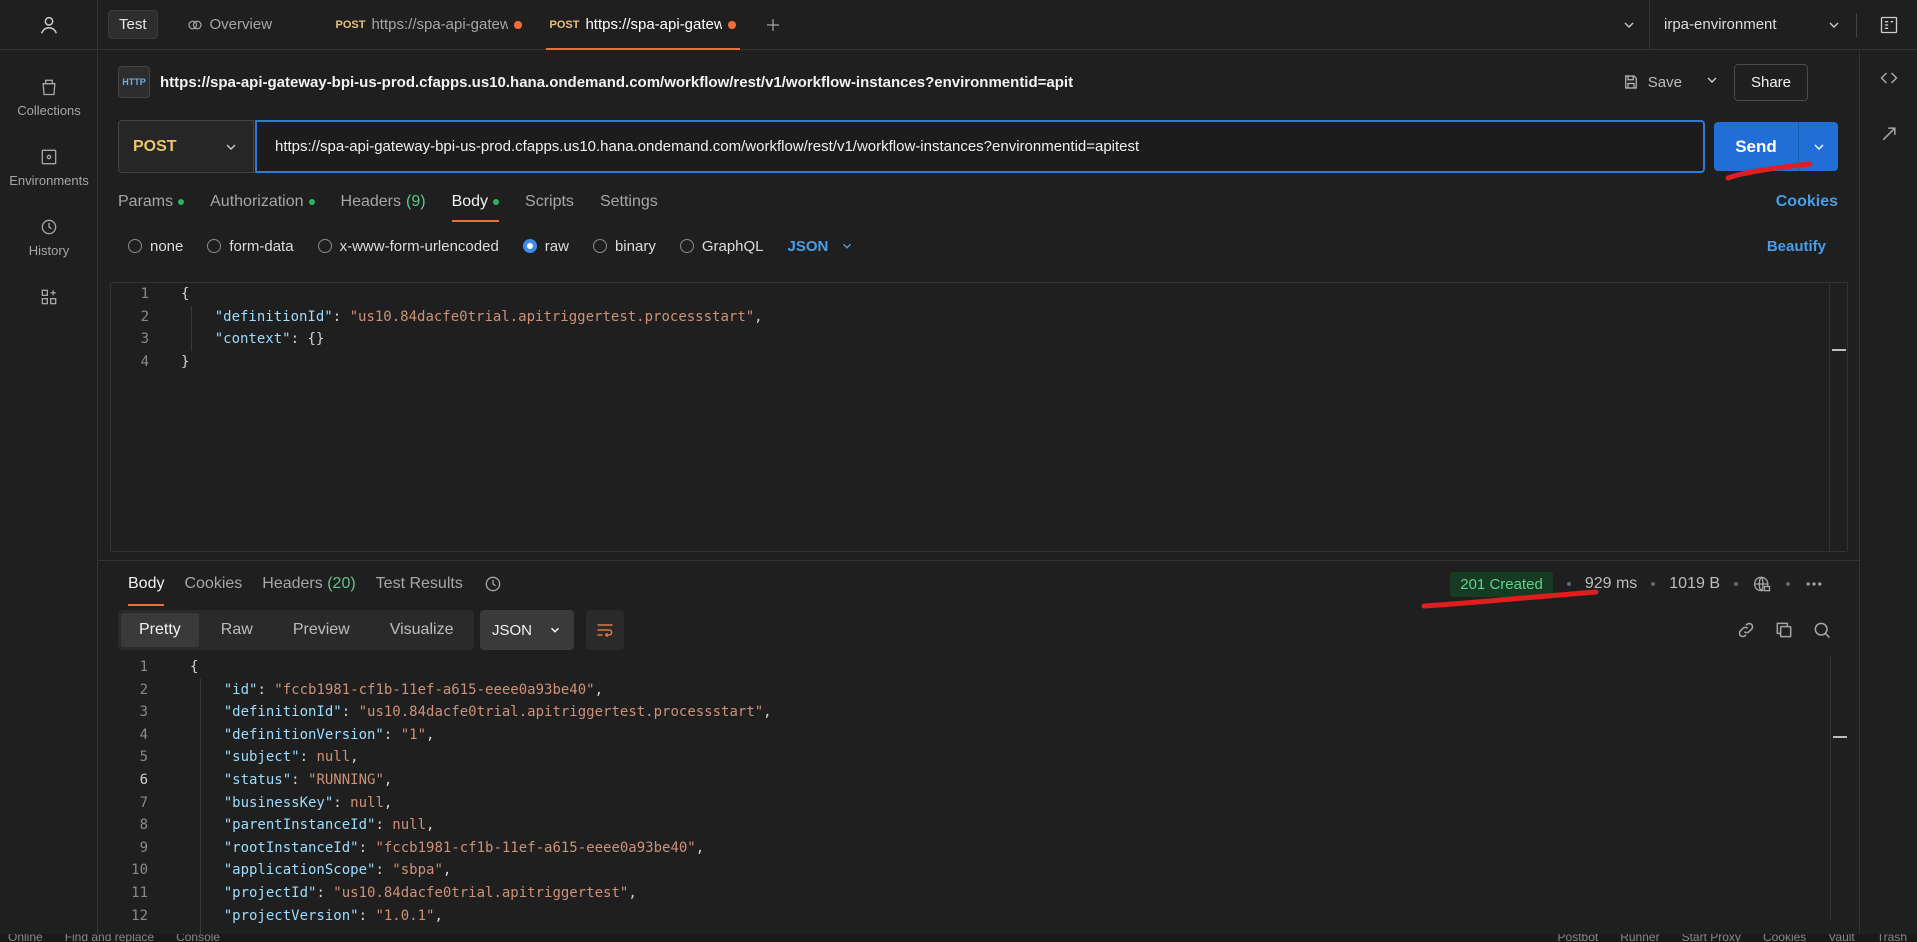  I want to click on new-tab-button, so click(773, 25).